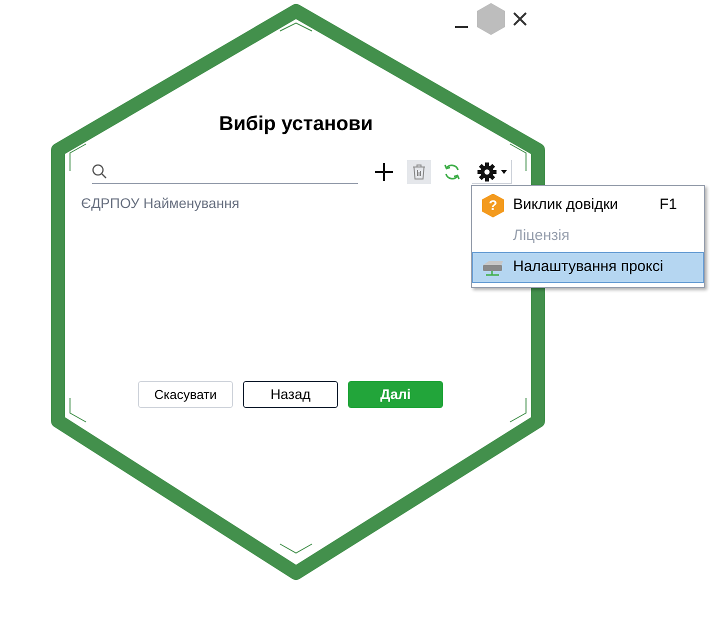  I want to click on menu-item: Налаштування проксі, so click(588, 267).